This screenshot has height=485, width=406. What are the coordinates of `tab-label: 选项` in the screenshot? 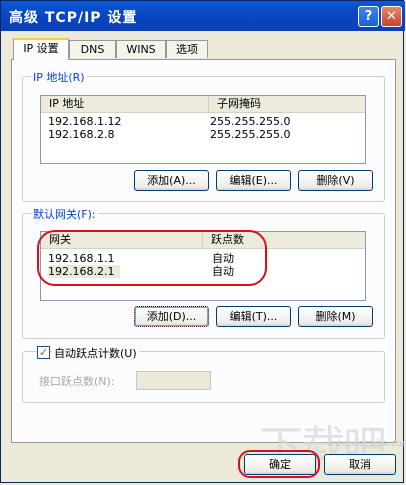 It's located at (187, 49).